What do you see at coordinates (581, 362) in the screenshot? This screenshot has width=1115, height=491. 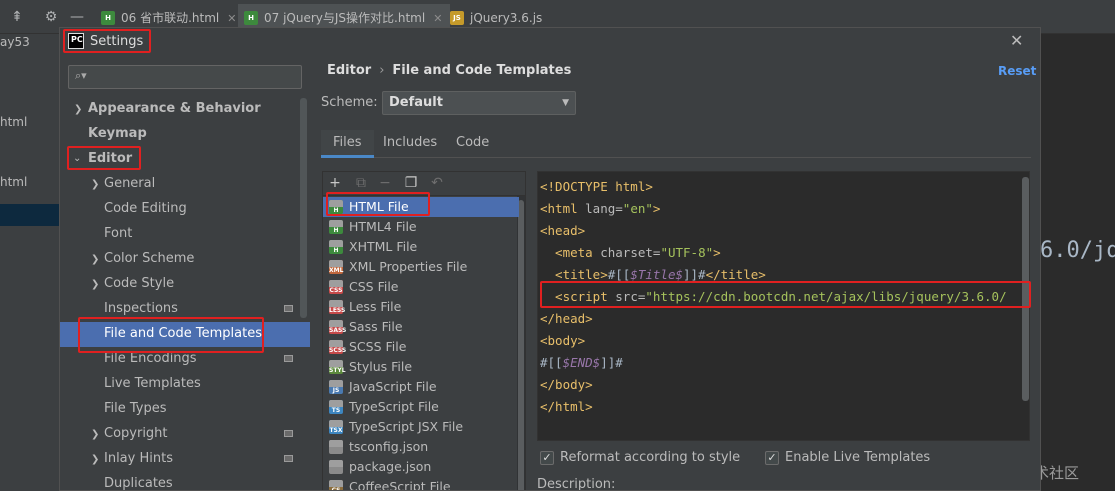 I see `code-line: #[[$END$]]#` at bounding box center [581, 362].